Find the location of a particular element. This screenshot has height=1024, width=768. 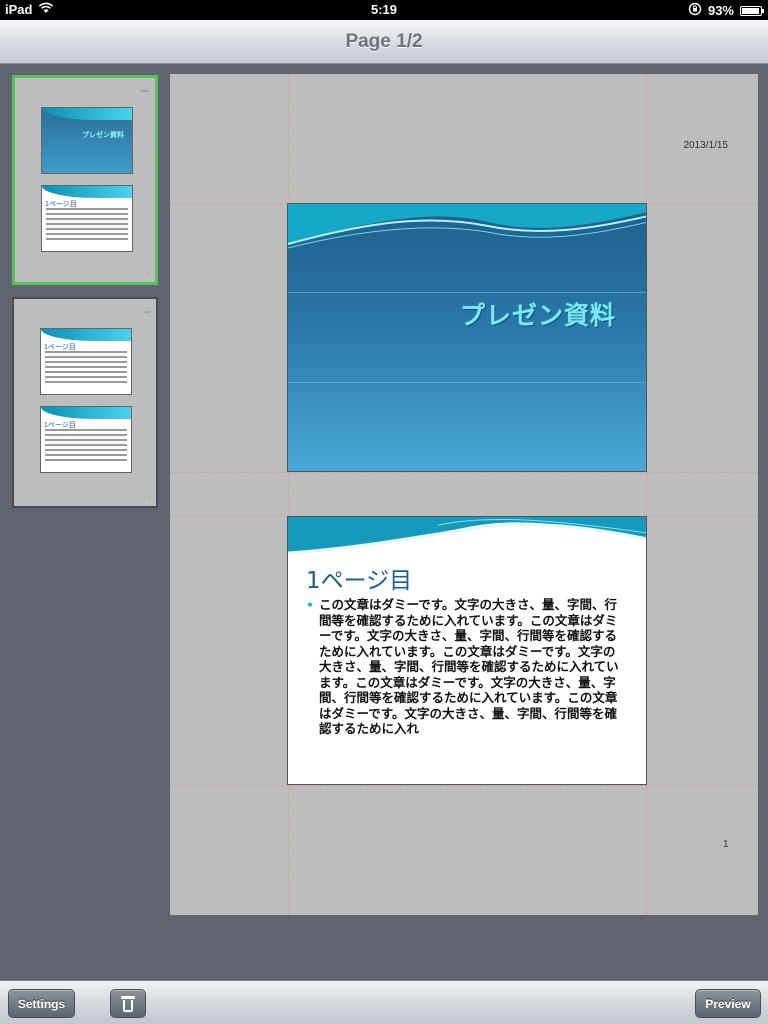

slide-title-page: プレゼン資料 is located at coordinates (467, 337).